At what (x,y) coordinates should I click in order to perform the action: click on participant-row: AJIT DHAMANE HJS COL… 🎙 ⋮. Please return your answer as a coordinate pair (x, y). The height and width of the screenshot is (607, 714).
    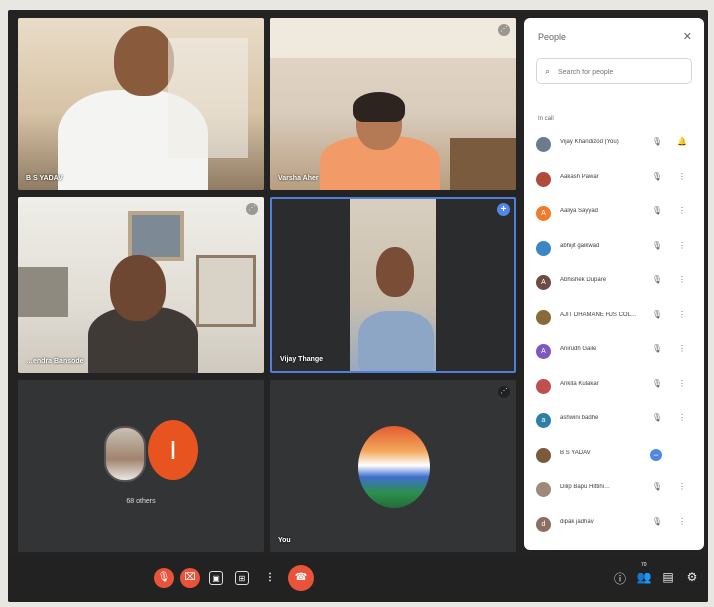
    Looking at the image, I should click on (614, 318).